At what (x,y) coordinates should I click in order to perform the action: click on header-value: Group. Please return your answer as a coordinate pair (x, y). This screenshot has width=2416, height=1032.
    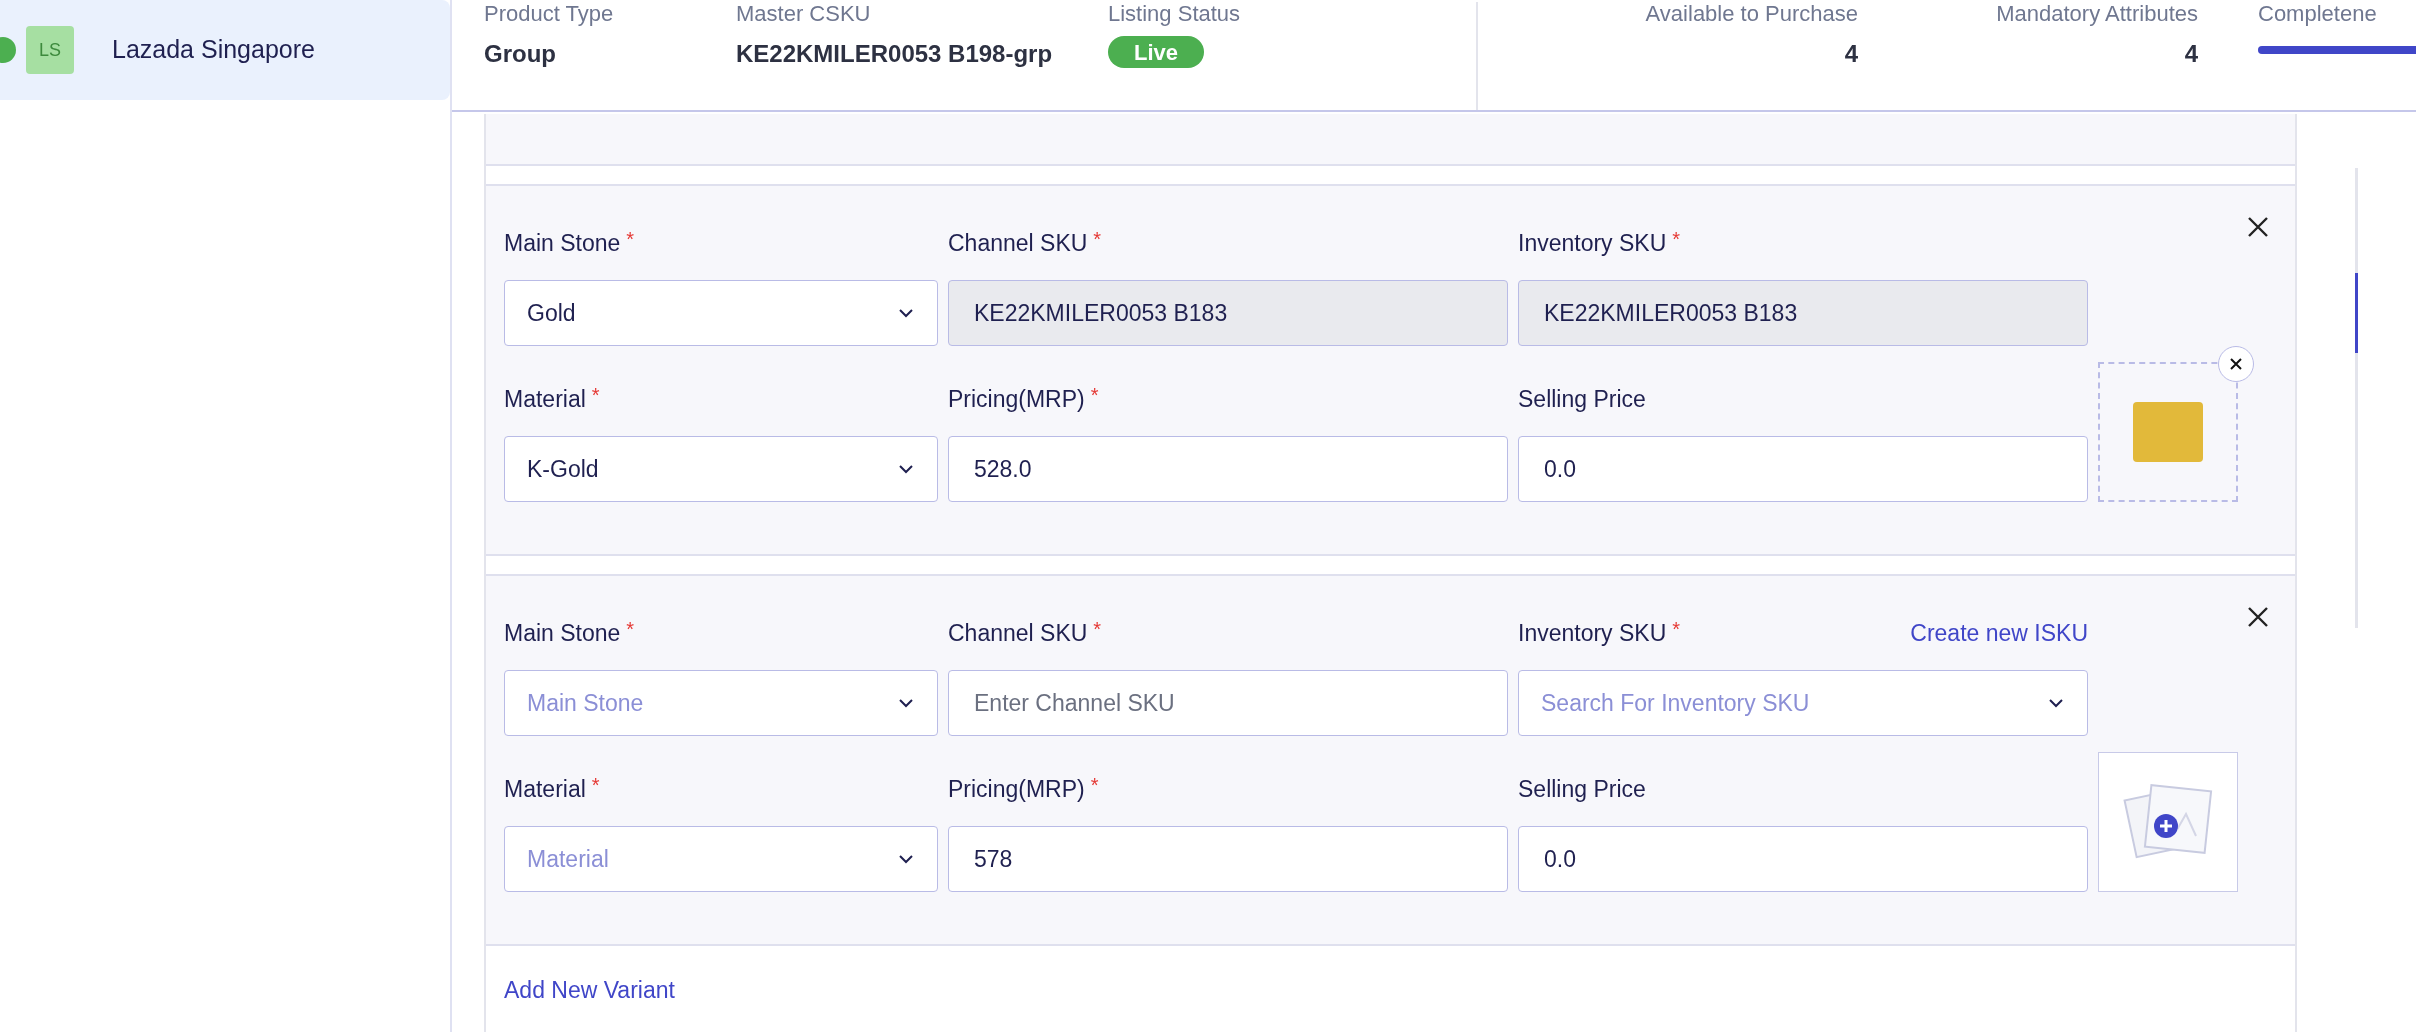
    Looking at the image, I should click on (520, 54).